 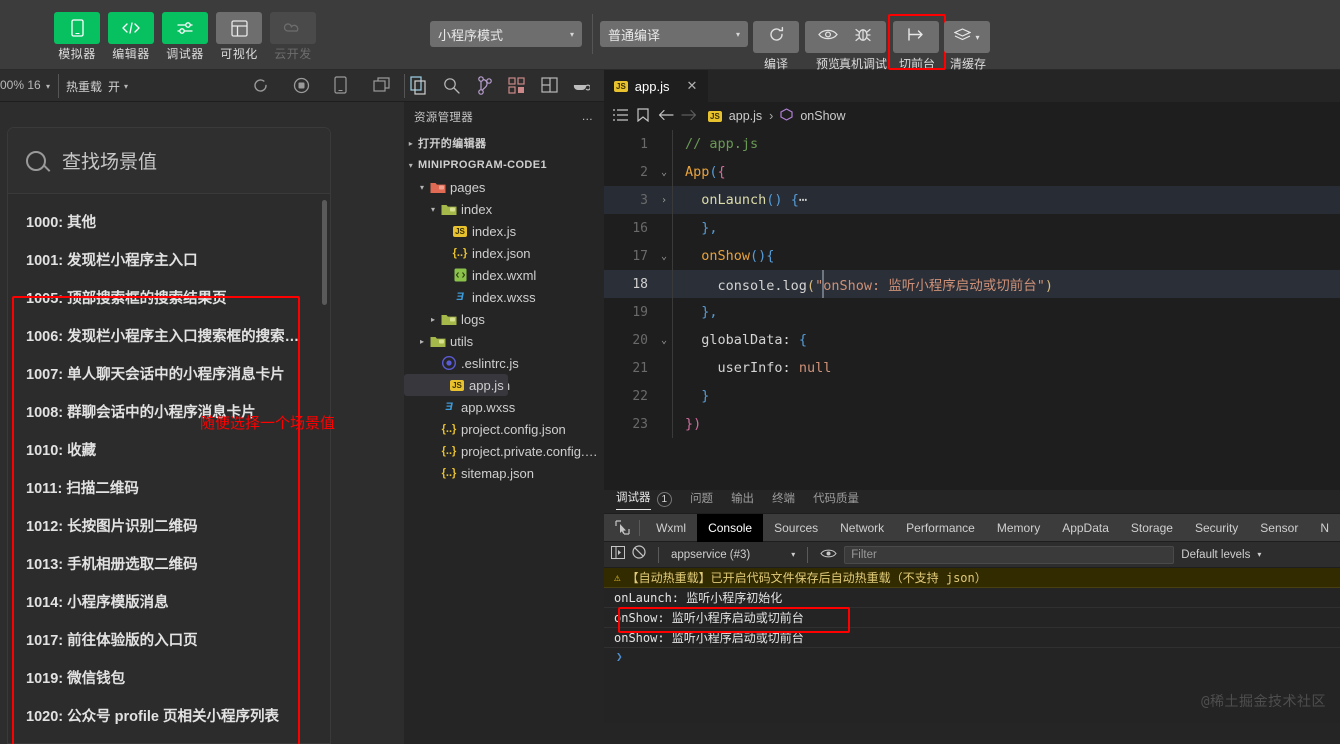 What do you see at coordinates (1324, 528) in the screenshot?
I see `devtools-tab: N` at bounding box center [1324, 528].